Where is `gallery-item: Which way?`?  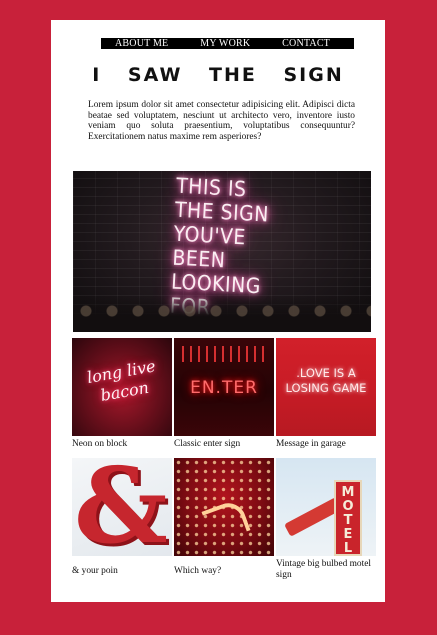 gallery-item: Which way? is located at coordinates (224, 517).